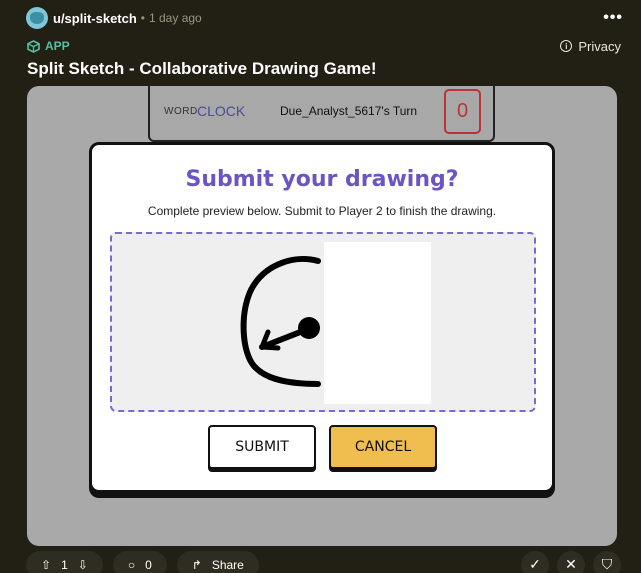  Describe the element at coordinates (607, 561) in the screenshot. I see `shield-icon: ⛉` at that location.